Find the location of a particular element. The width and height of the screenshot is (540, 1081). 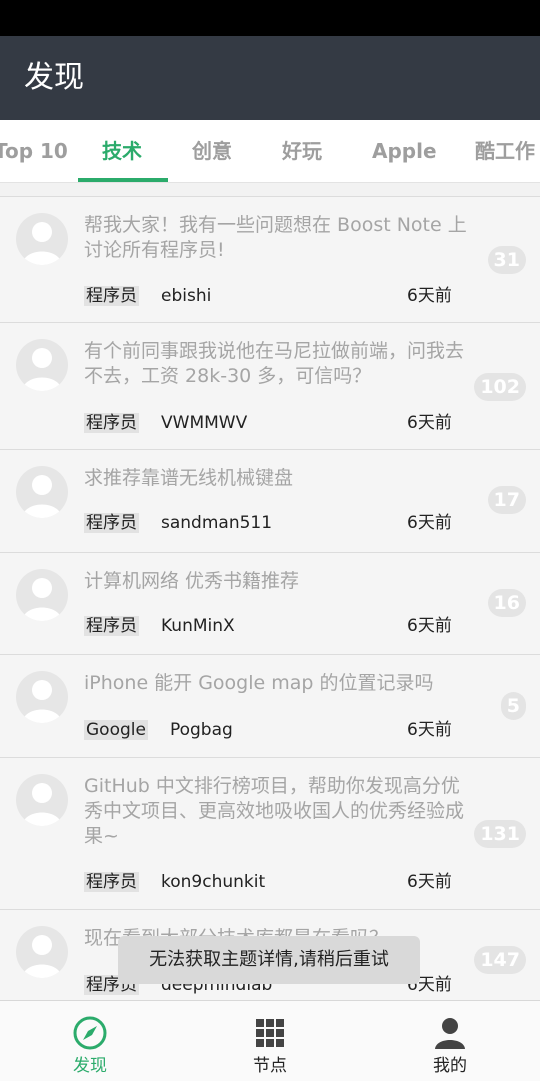

topic-row: 求推荐靠谱无线机械键盘 程序员 sandman511 6天前 17 is located at coordinates (270, 500).